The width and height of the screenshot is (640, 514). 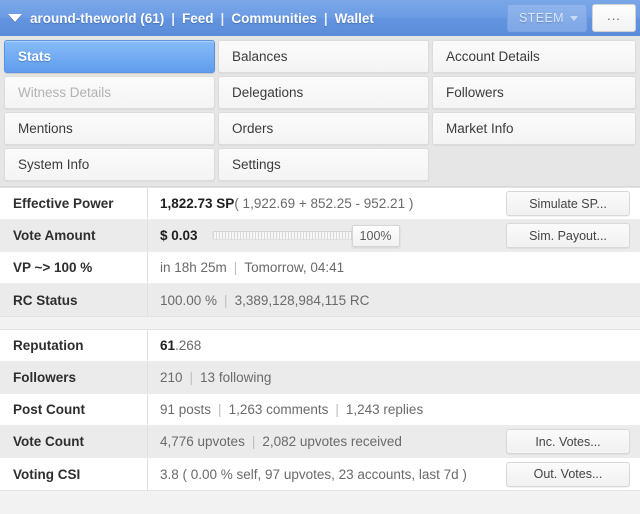 I want to click on caret-down-icon, so click(x=574, y=18).